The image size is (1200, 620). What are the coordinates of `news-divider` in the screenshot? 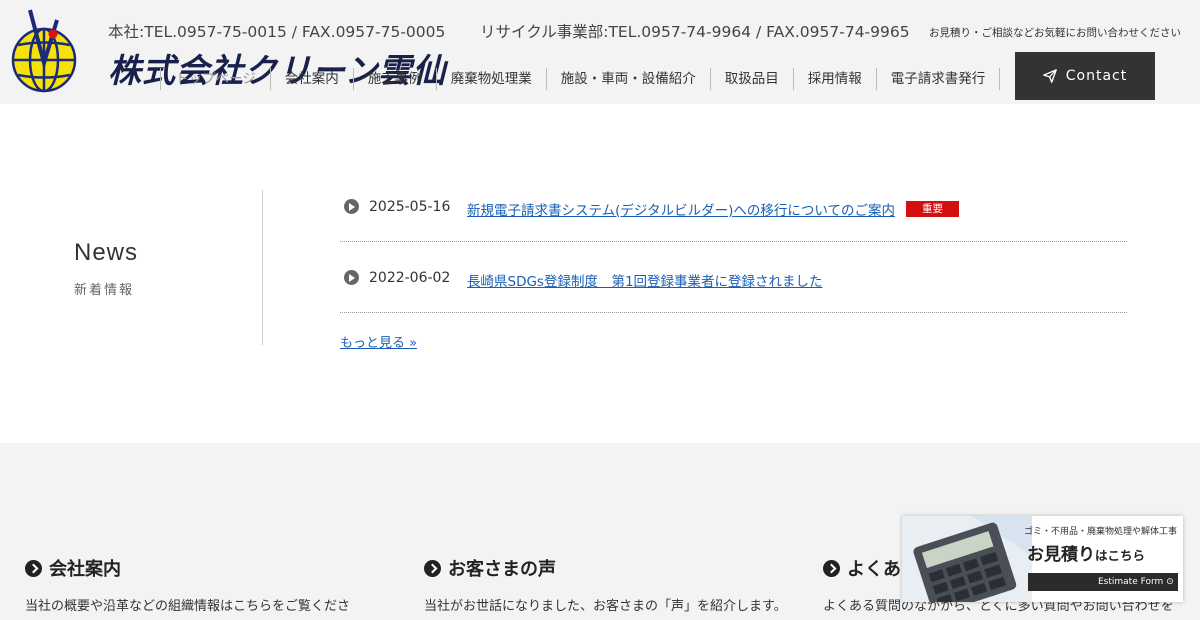 It's located at (262, 267).